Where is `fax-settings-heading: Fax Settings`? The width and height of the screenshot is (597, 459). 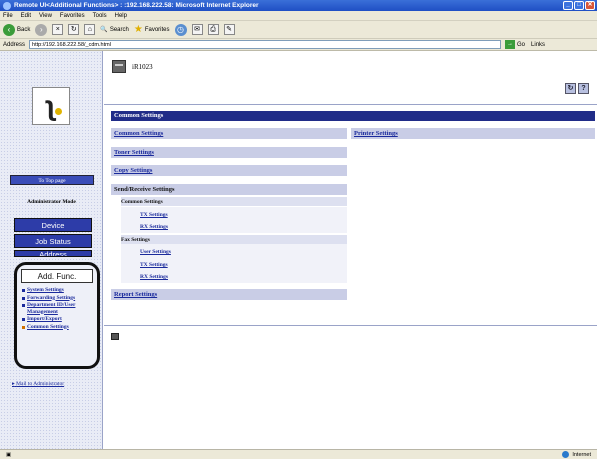 fax-settings-heading: Fax Settings is located at coordinates (135, 240).